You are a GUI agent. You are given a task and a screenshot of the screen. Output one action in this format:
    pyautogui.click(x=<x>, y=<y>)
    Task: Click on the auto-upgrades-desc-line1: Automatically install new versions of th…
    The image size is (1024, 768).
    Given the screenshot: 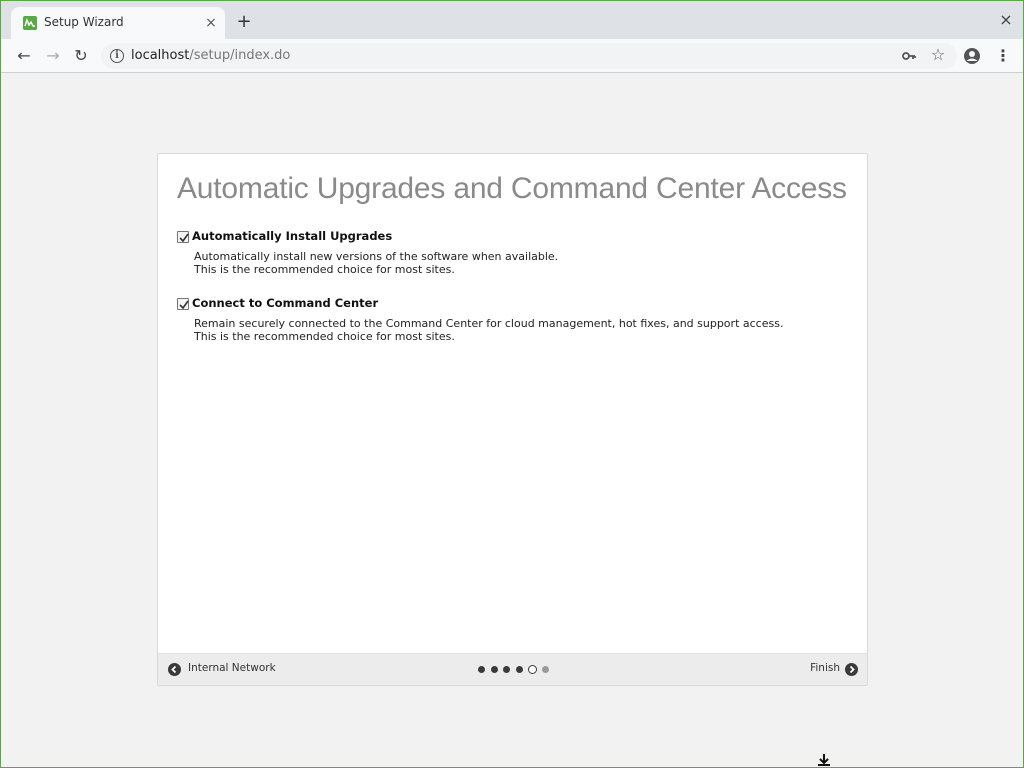 What is the action you would take?
    pyautogui.click(x=376, y=256)
    